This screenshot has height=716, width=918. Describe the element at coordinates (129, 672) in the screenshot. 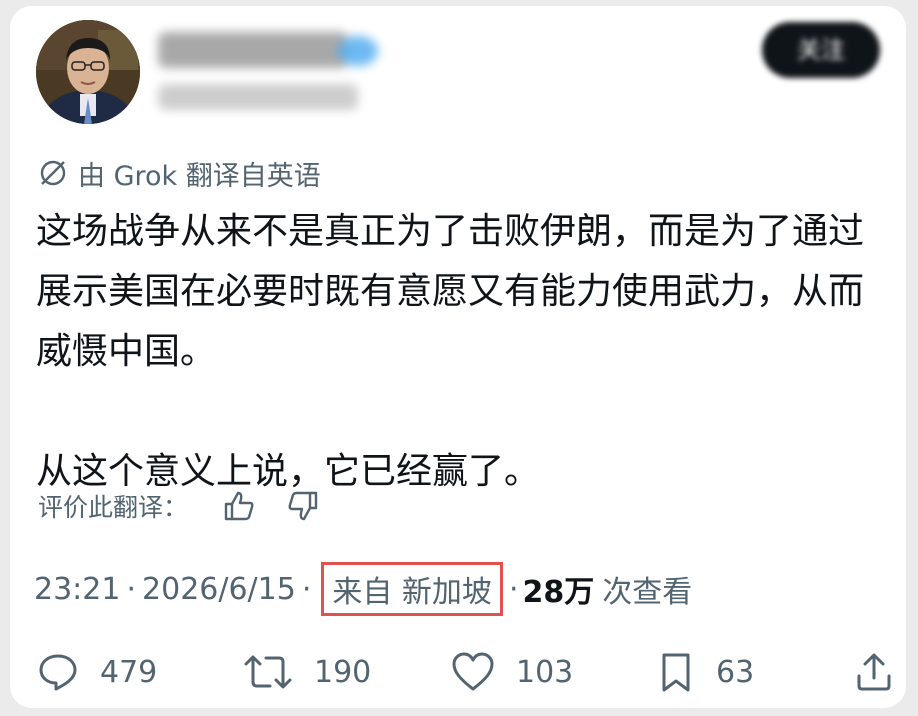

I see `reply-count: 479` at that location.